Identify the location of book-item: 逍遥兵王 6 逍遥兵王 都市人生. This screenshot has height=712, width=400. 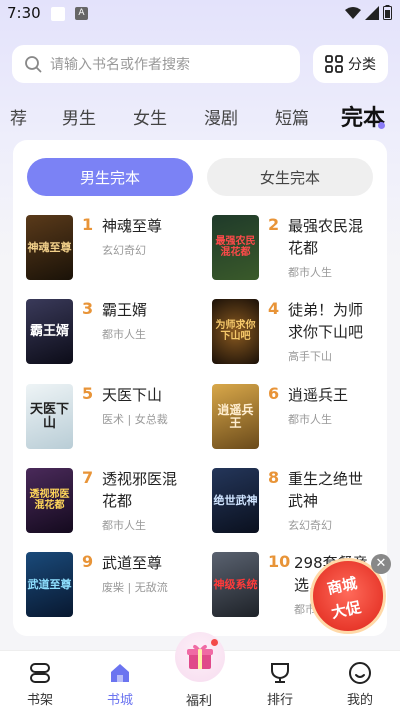
(302, 417).